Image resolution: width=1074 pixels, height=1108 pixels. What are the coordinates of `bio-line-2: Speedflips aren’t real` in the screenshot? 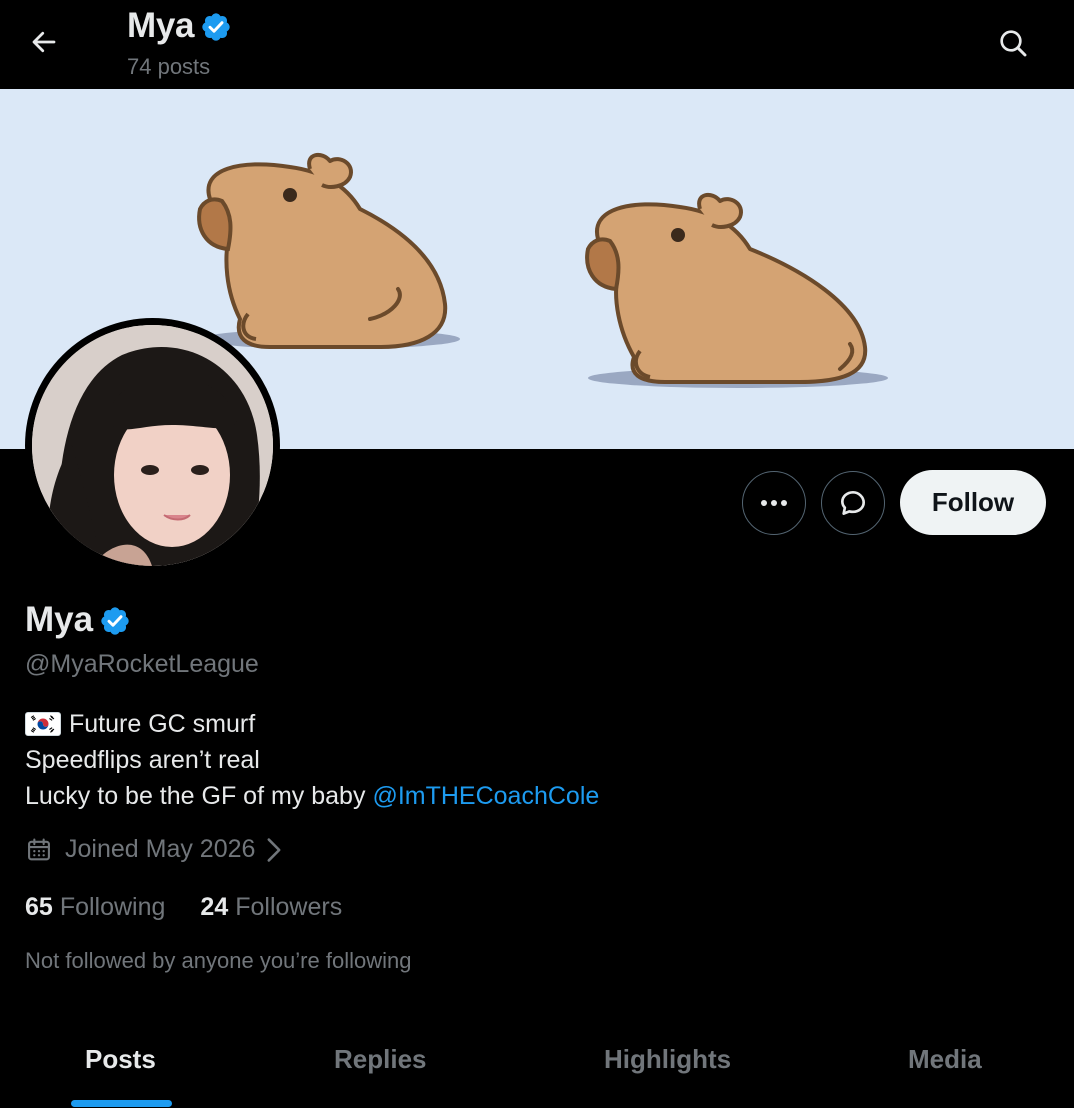 It's located at (312, 760).